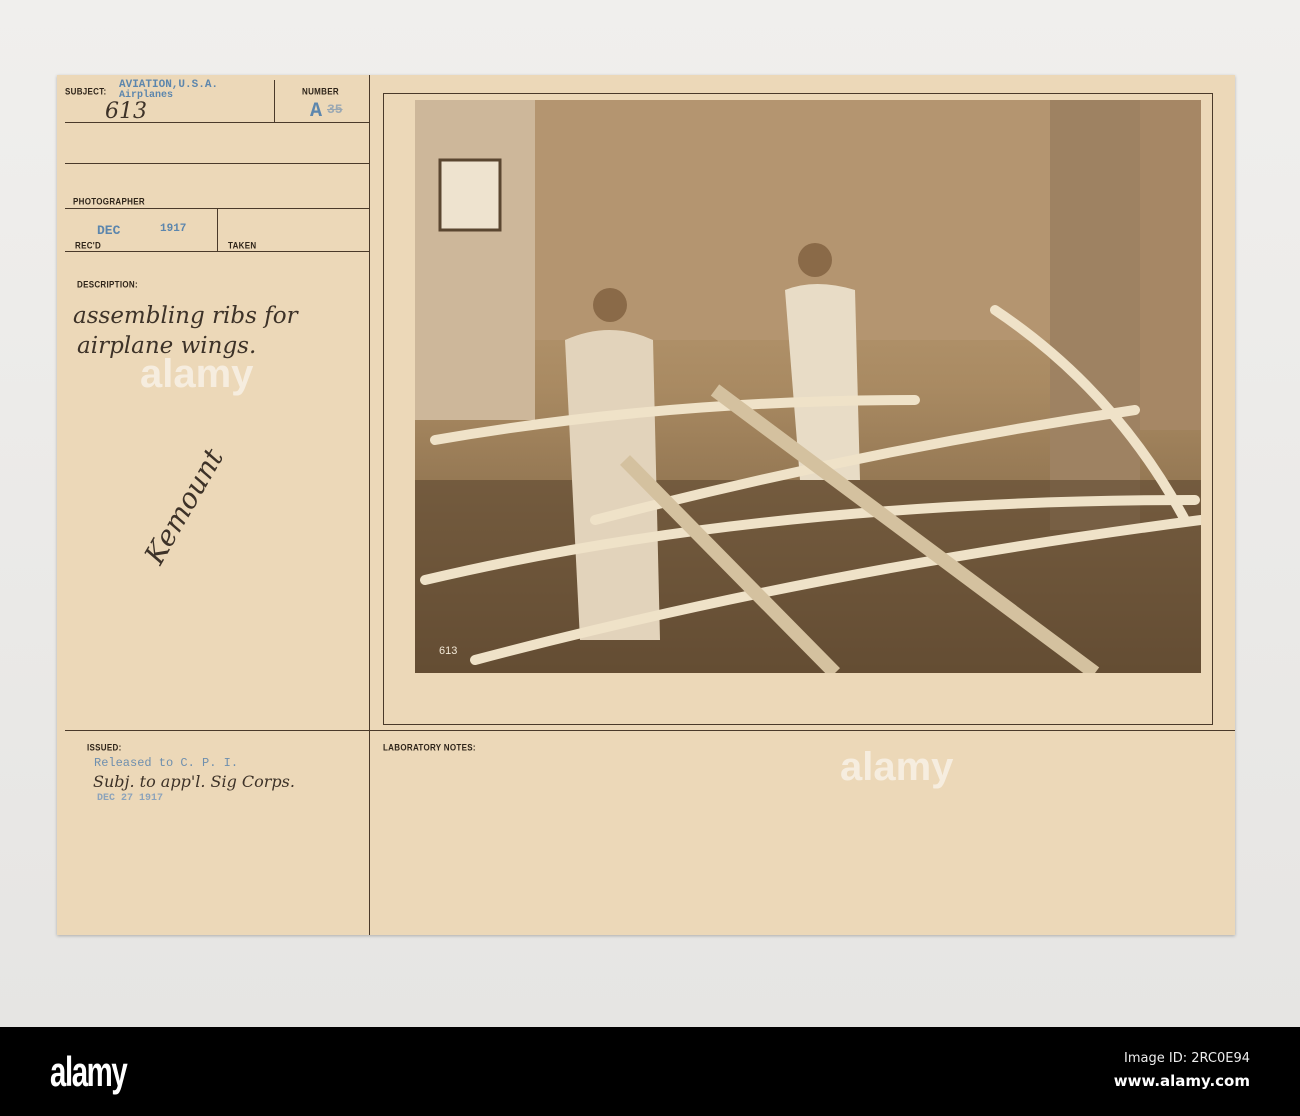 The image size is (1300, 1116). What do you see at coordinates (650, 1071) in the screenshot?
I see `footer-bar` at bounding box center [650, 1071].